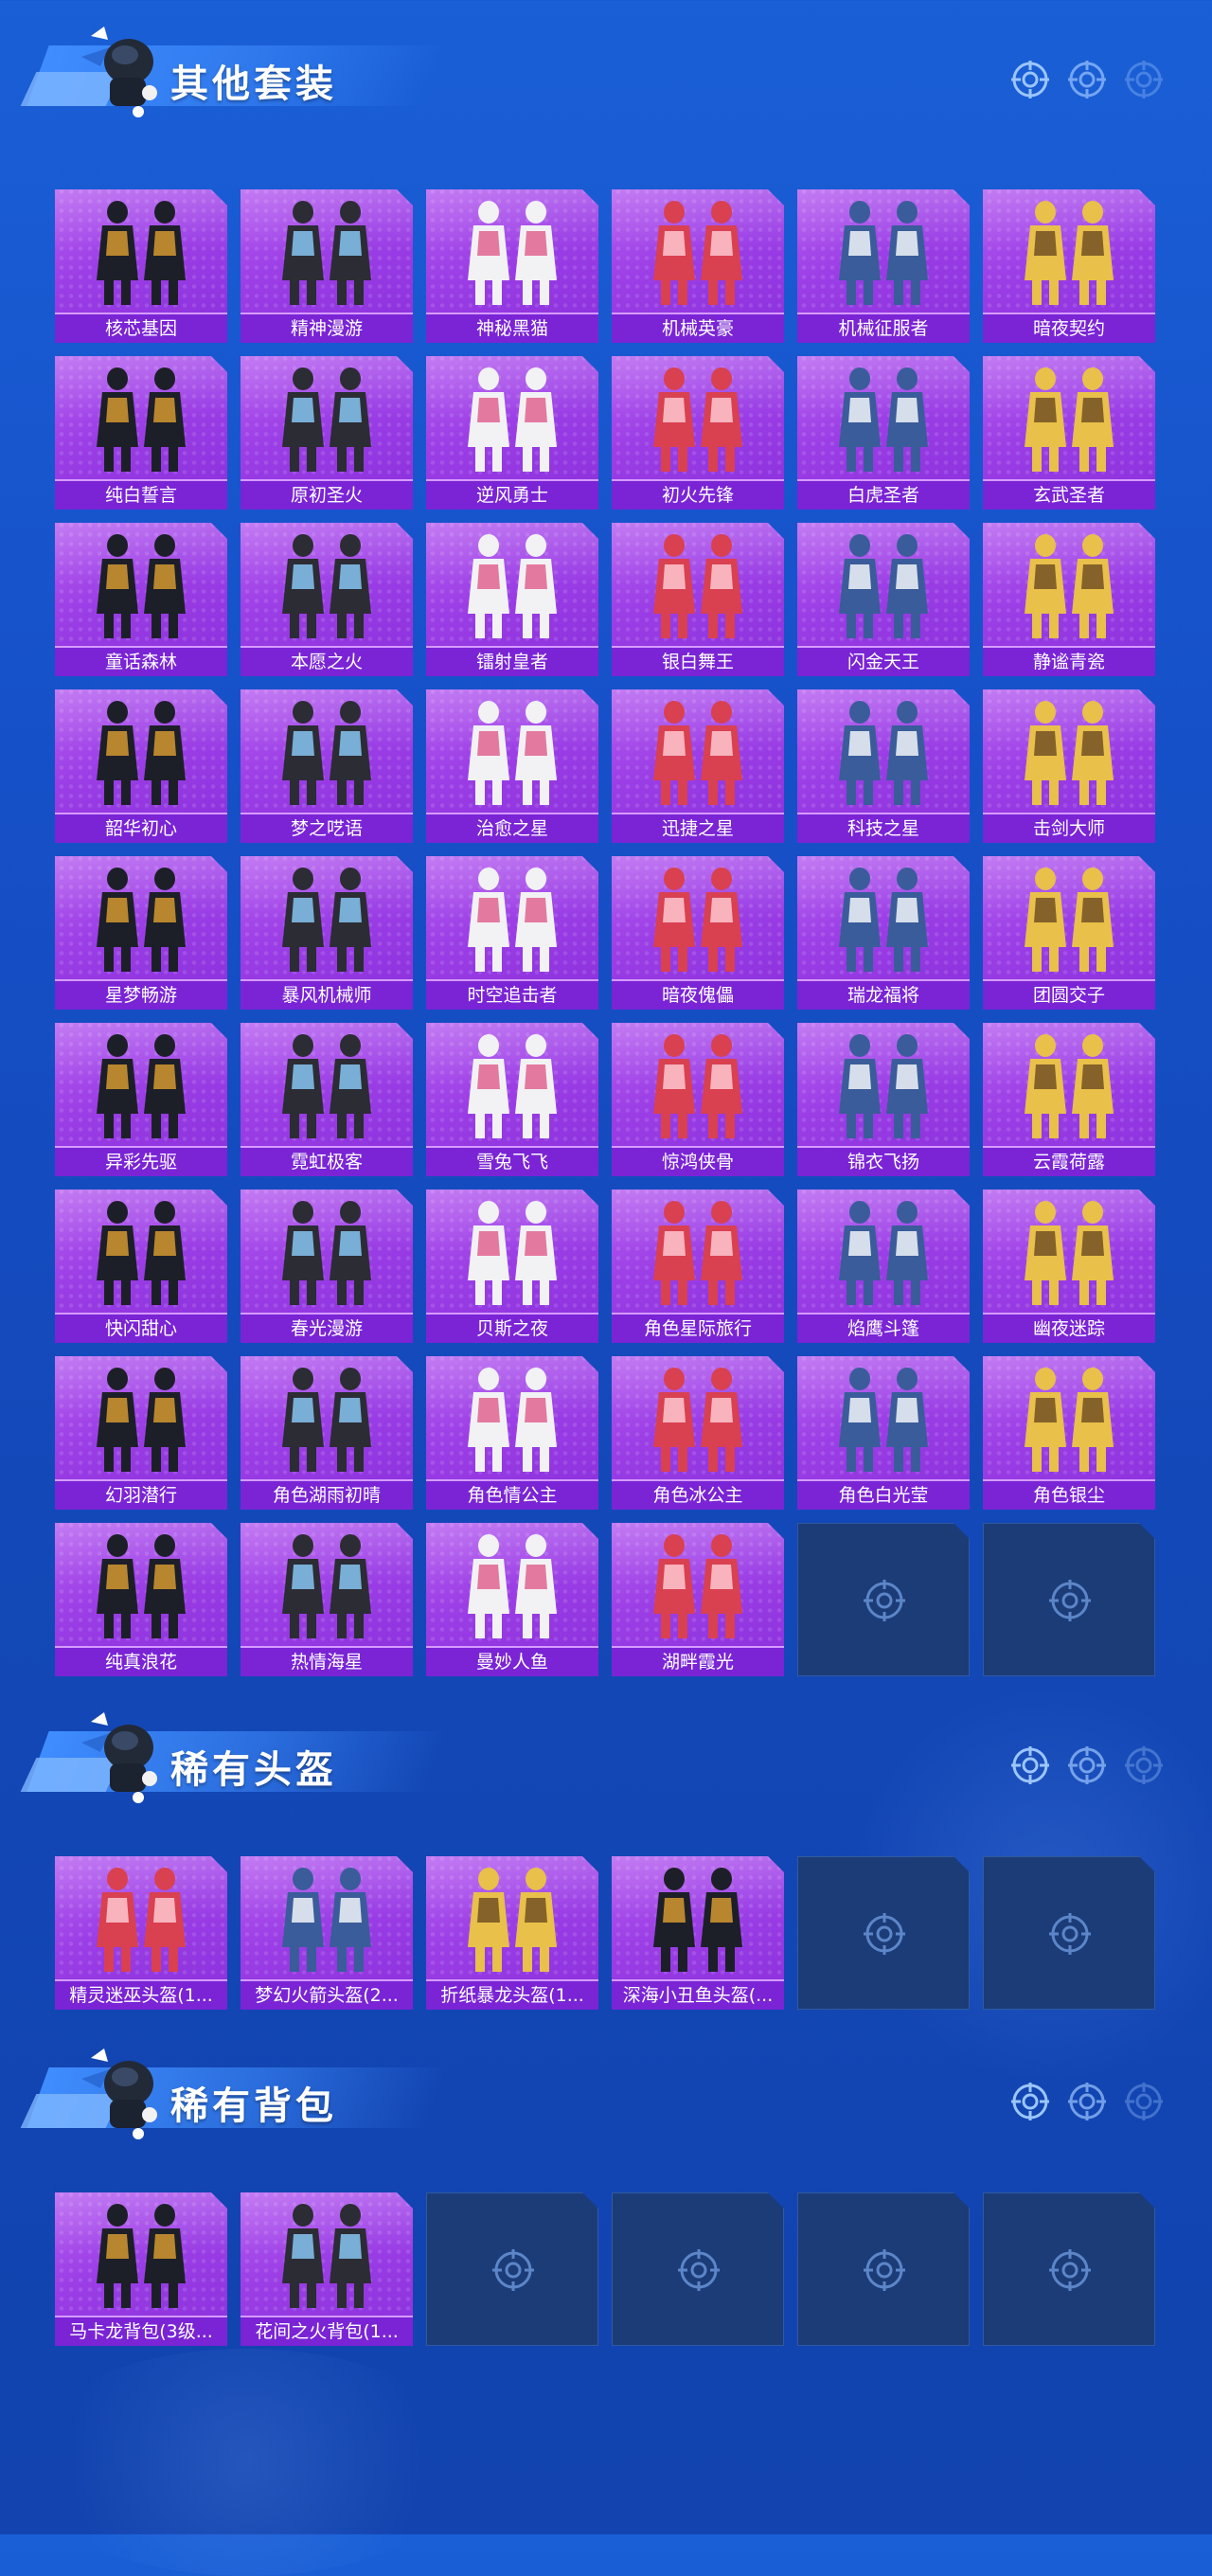  Describe the element at coordinates (141, 1266) in the screenshot. I see `item-card: 快闪甜心` at that location.